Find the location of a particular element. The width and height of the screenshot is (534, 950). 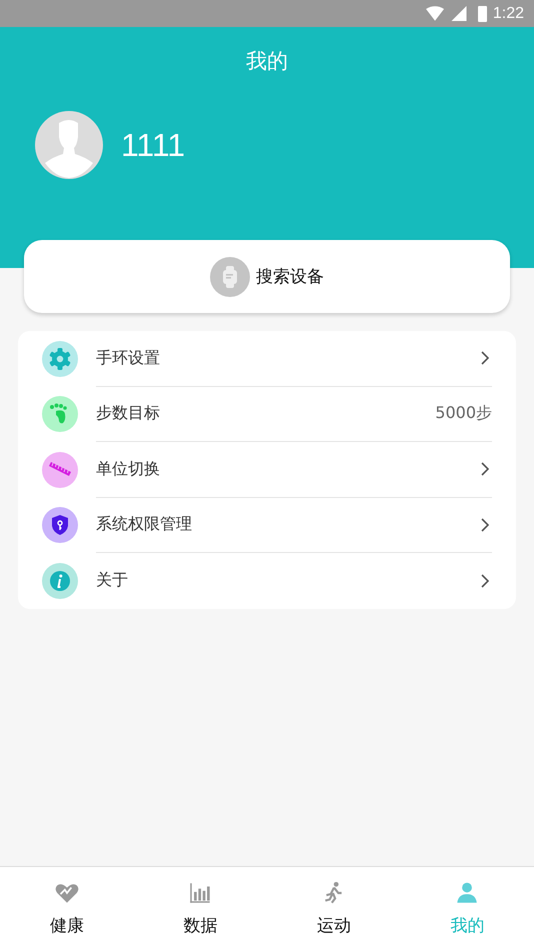

status-time: 1:22 is located at coordinates (508, 13).